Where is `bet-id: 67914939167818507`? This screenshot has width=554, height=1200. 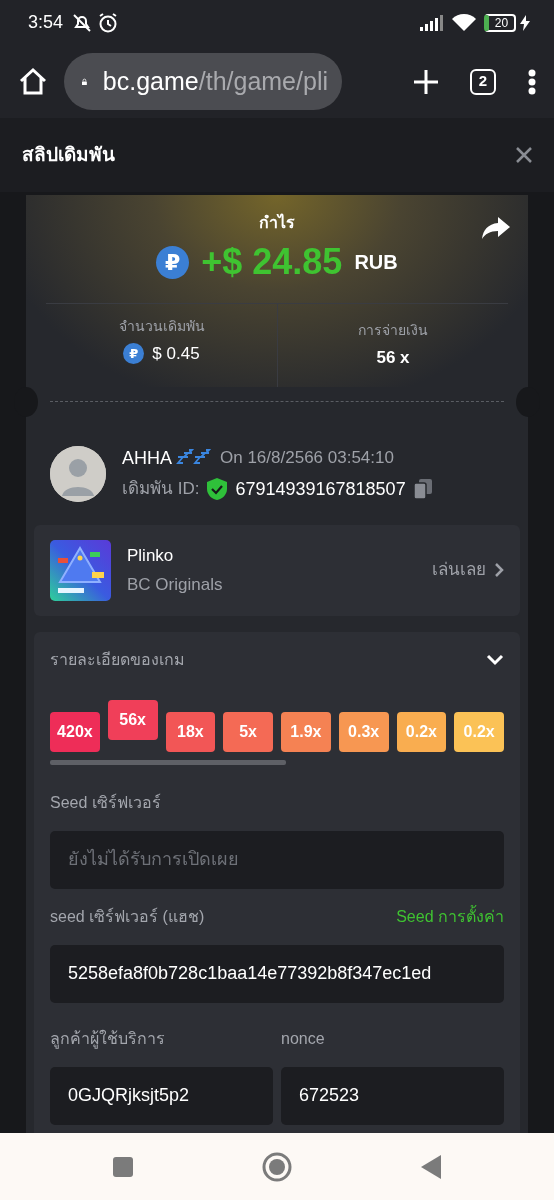 bet-id: 67914939167818507 is located at coordinates (320, 489).